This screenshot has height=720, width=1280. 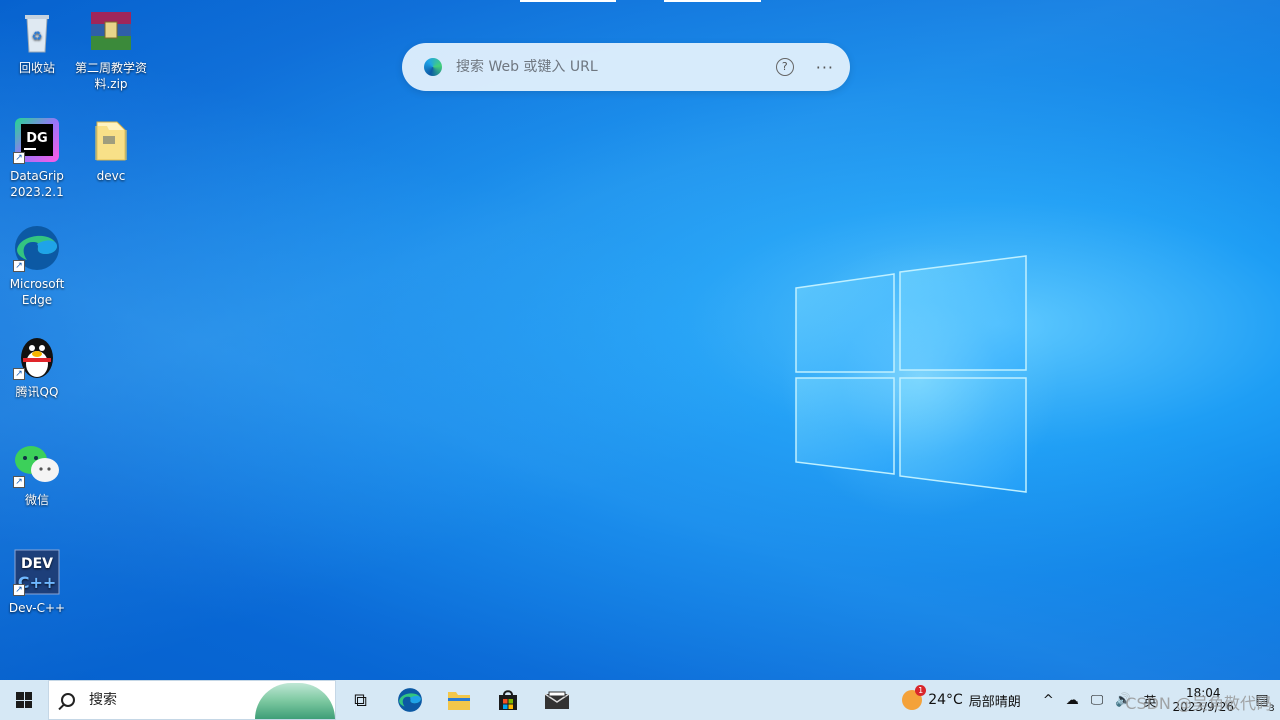 What do you see at coordinates (1203, 707) in the screenshot?
I see `clock-date: 2023/9/26` at bounding box center [1203, 707].